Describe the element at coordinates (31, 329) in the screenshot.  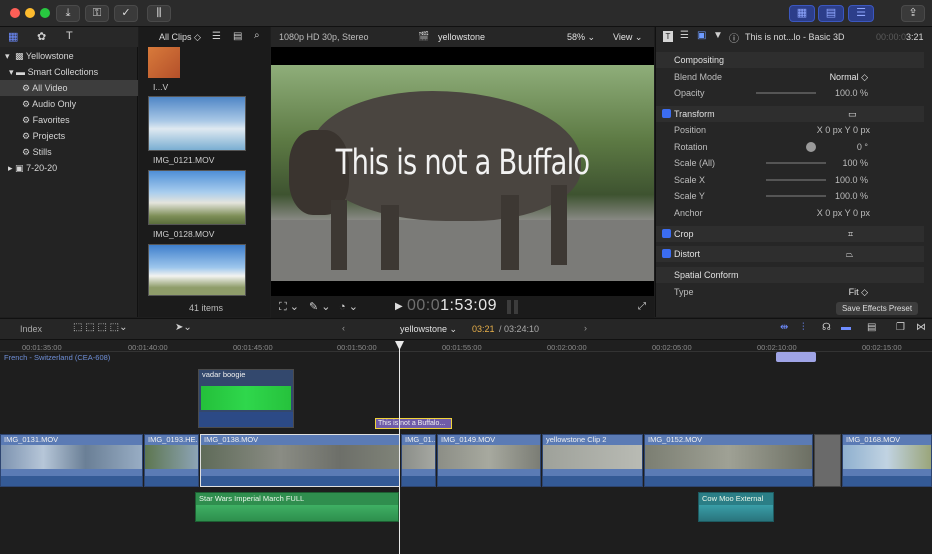
I see `index-button: Index` at that location.